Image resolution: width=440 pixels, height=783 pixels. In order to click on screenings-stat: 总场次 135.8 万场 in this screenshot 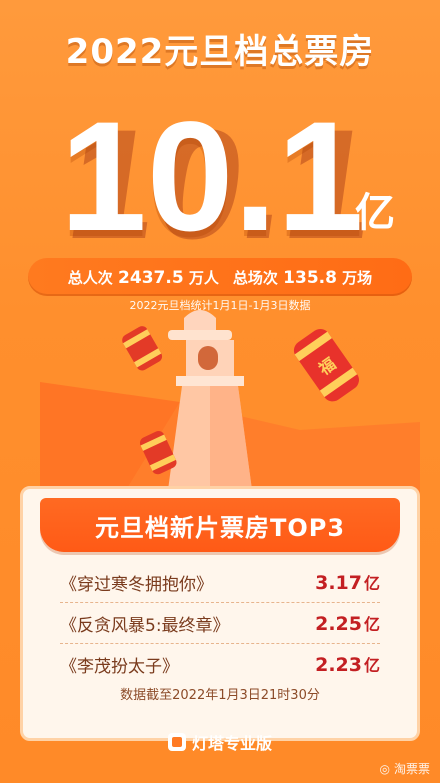, I will do `click(302, 277)`.